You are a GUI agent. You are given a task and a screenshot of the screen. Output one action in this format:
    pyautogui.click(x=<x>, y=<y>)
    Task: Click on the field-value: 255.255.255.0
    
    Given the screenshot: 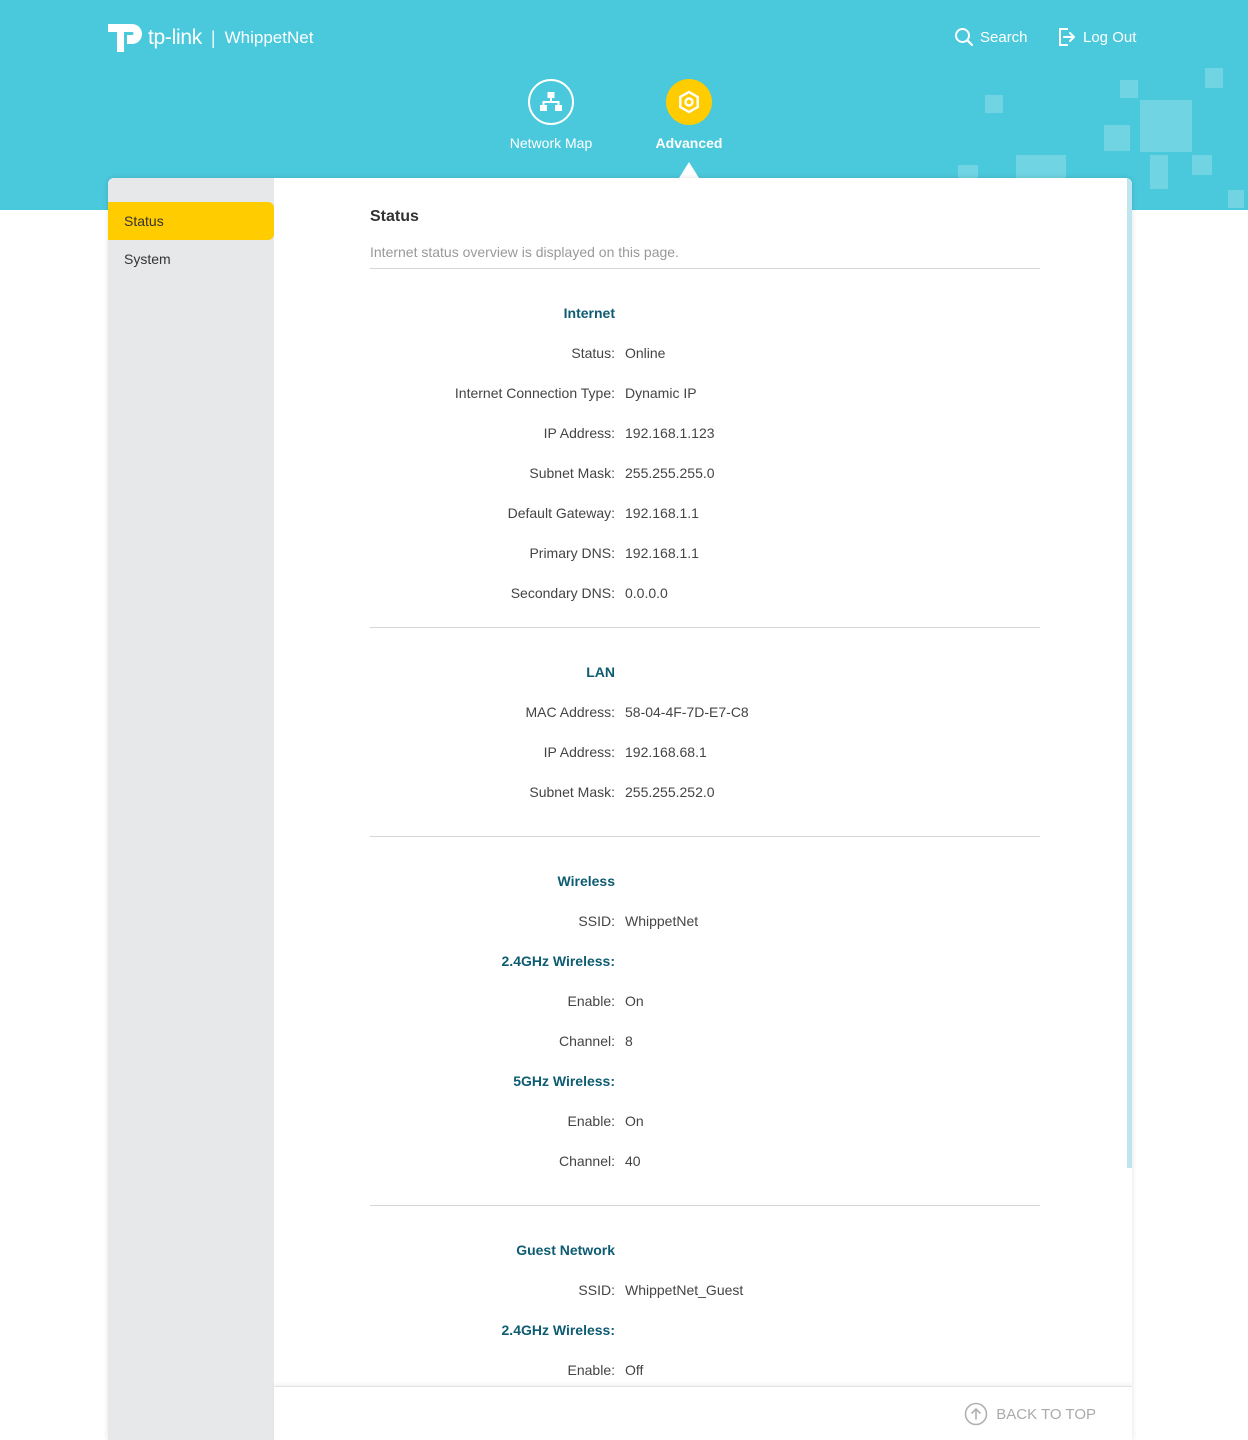 What is the action you would take?
    pyautogui.click(x=670, y=473)
    